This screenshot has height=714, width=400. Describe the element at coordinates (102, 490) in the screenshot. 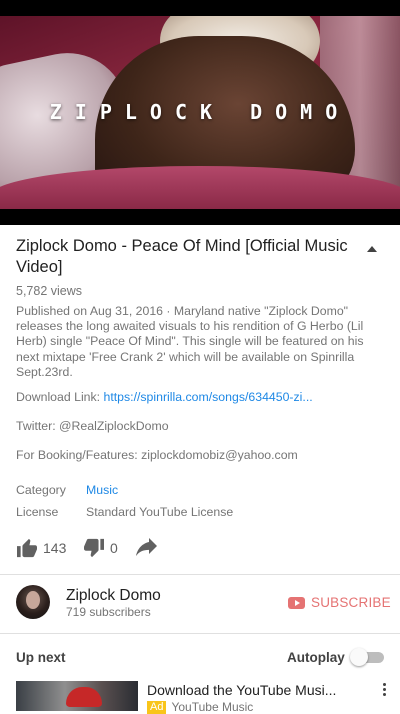

I see `category-value: Music` at that location.